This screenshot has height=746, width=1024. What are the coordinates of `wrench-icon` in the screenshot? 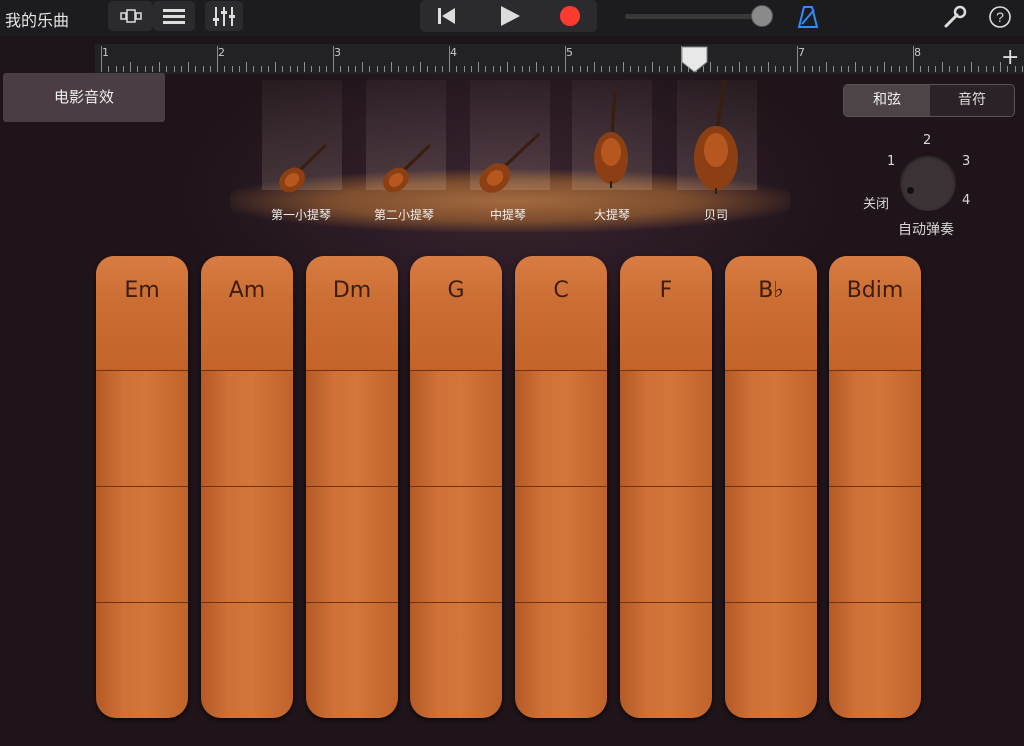 It's located at (955, 17).